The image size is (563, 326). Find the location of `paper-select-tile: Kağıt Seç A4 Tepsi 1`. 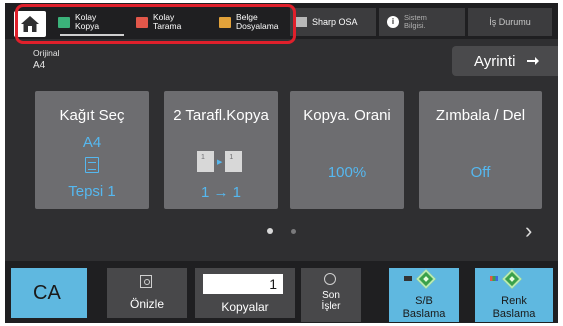

paper-select-tile: Kağıt Seç A4 Tepsi 1 is located at coordinates (92, 150).